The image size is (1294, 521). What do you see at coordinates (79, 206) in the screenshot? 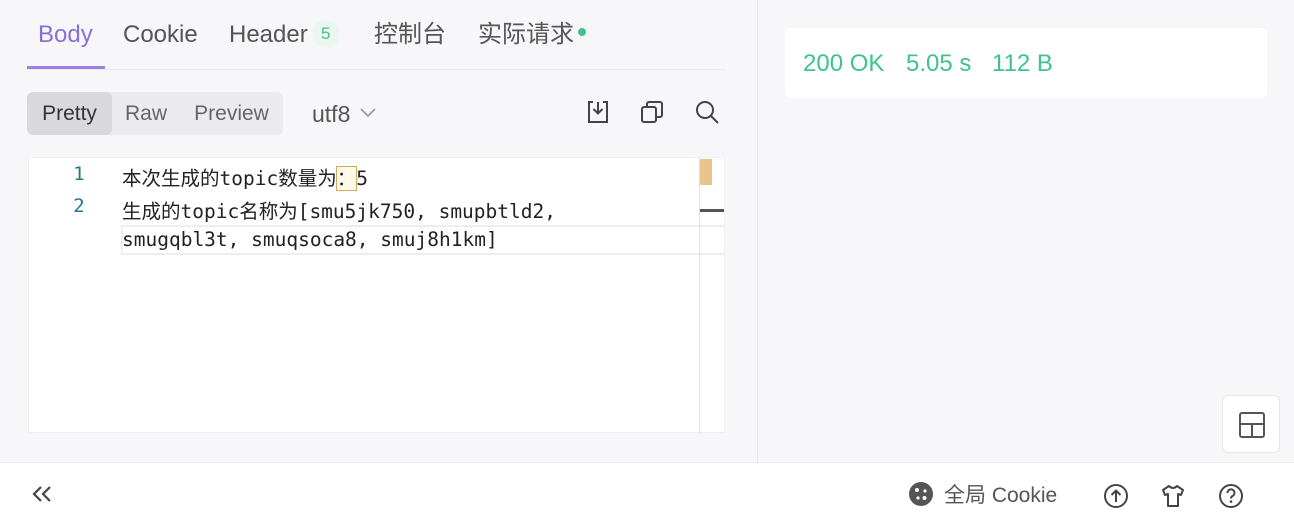
I see `line-number: 2` at bounding box center [79, 206].